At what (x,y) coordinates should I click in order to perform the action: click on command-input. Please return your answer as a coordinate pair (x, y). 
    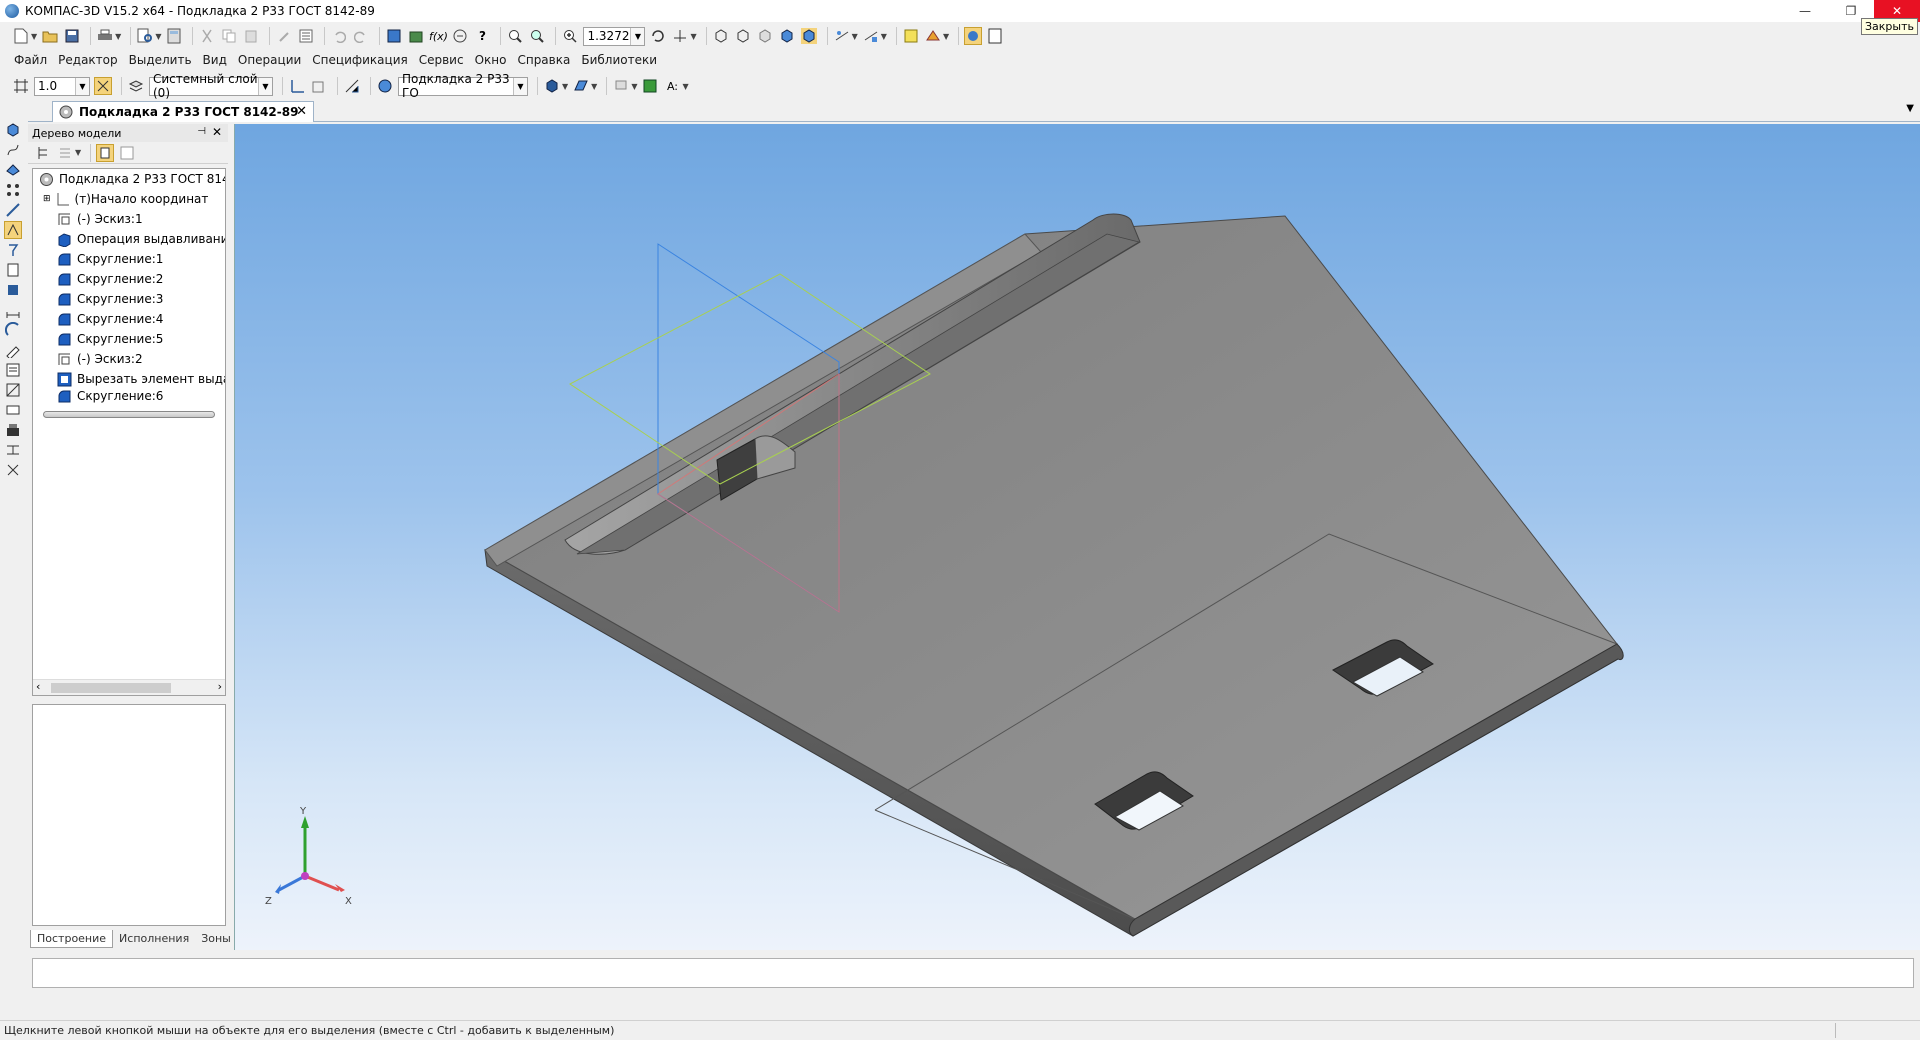
    Looking at the image, I should click on (973, 973).